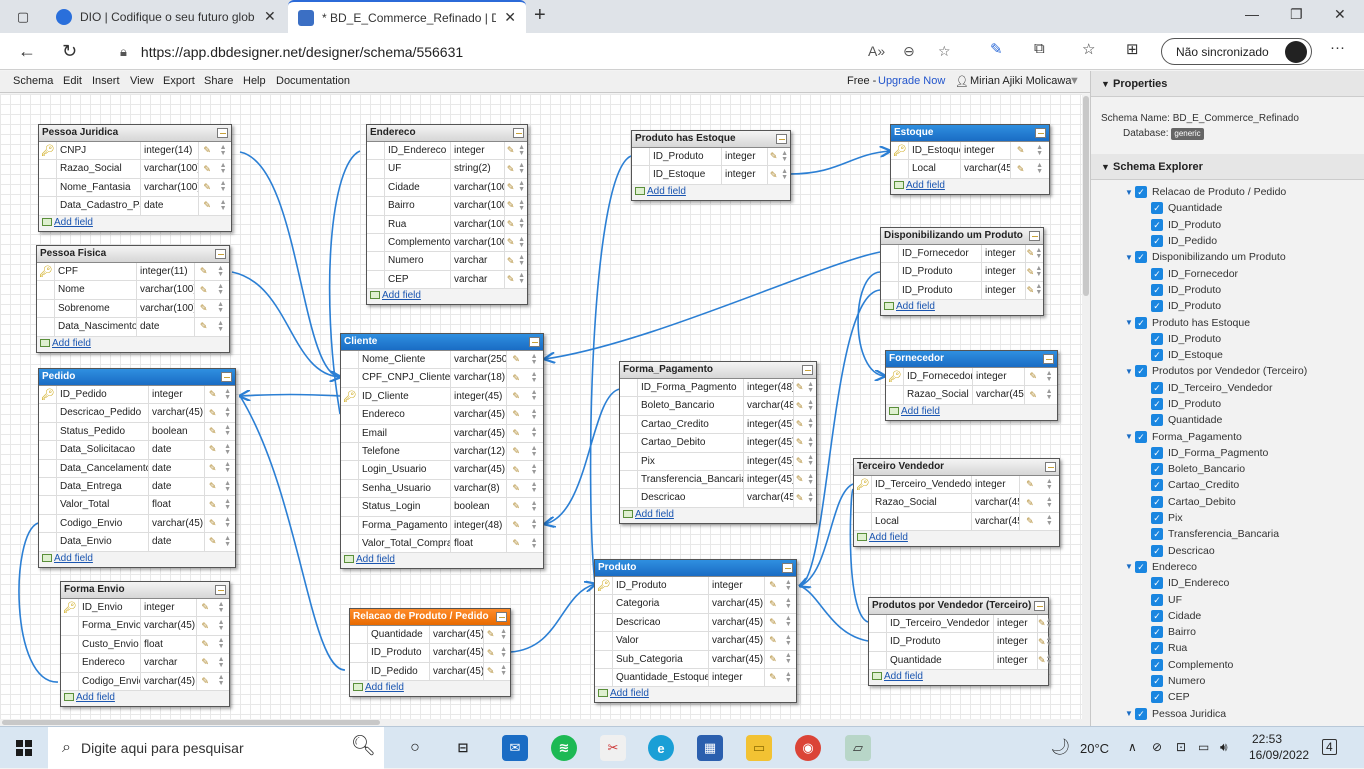  What do you see at coordinates (442, 507) in the screenshot?
I see `table-field-row: Status_Login boolean ✎ ▲ ▼` at bounding box center [442, 507].